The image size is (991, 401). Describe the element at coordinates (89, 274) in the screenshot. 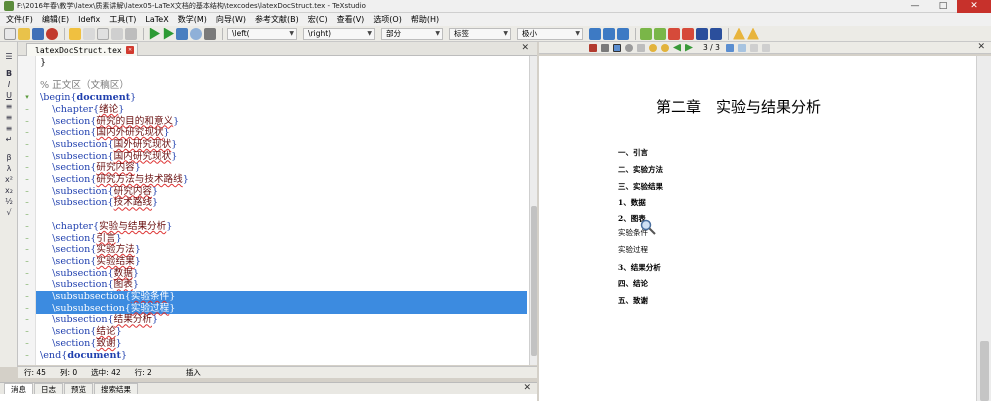

I see `code-line: \subsection{数据}` at that location.